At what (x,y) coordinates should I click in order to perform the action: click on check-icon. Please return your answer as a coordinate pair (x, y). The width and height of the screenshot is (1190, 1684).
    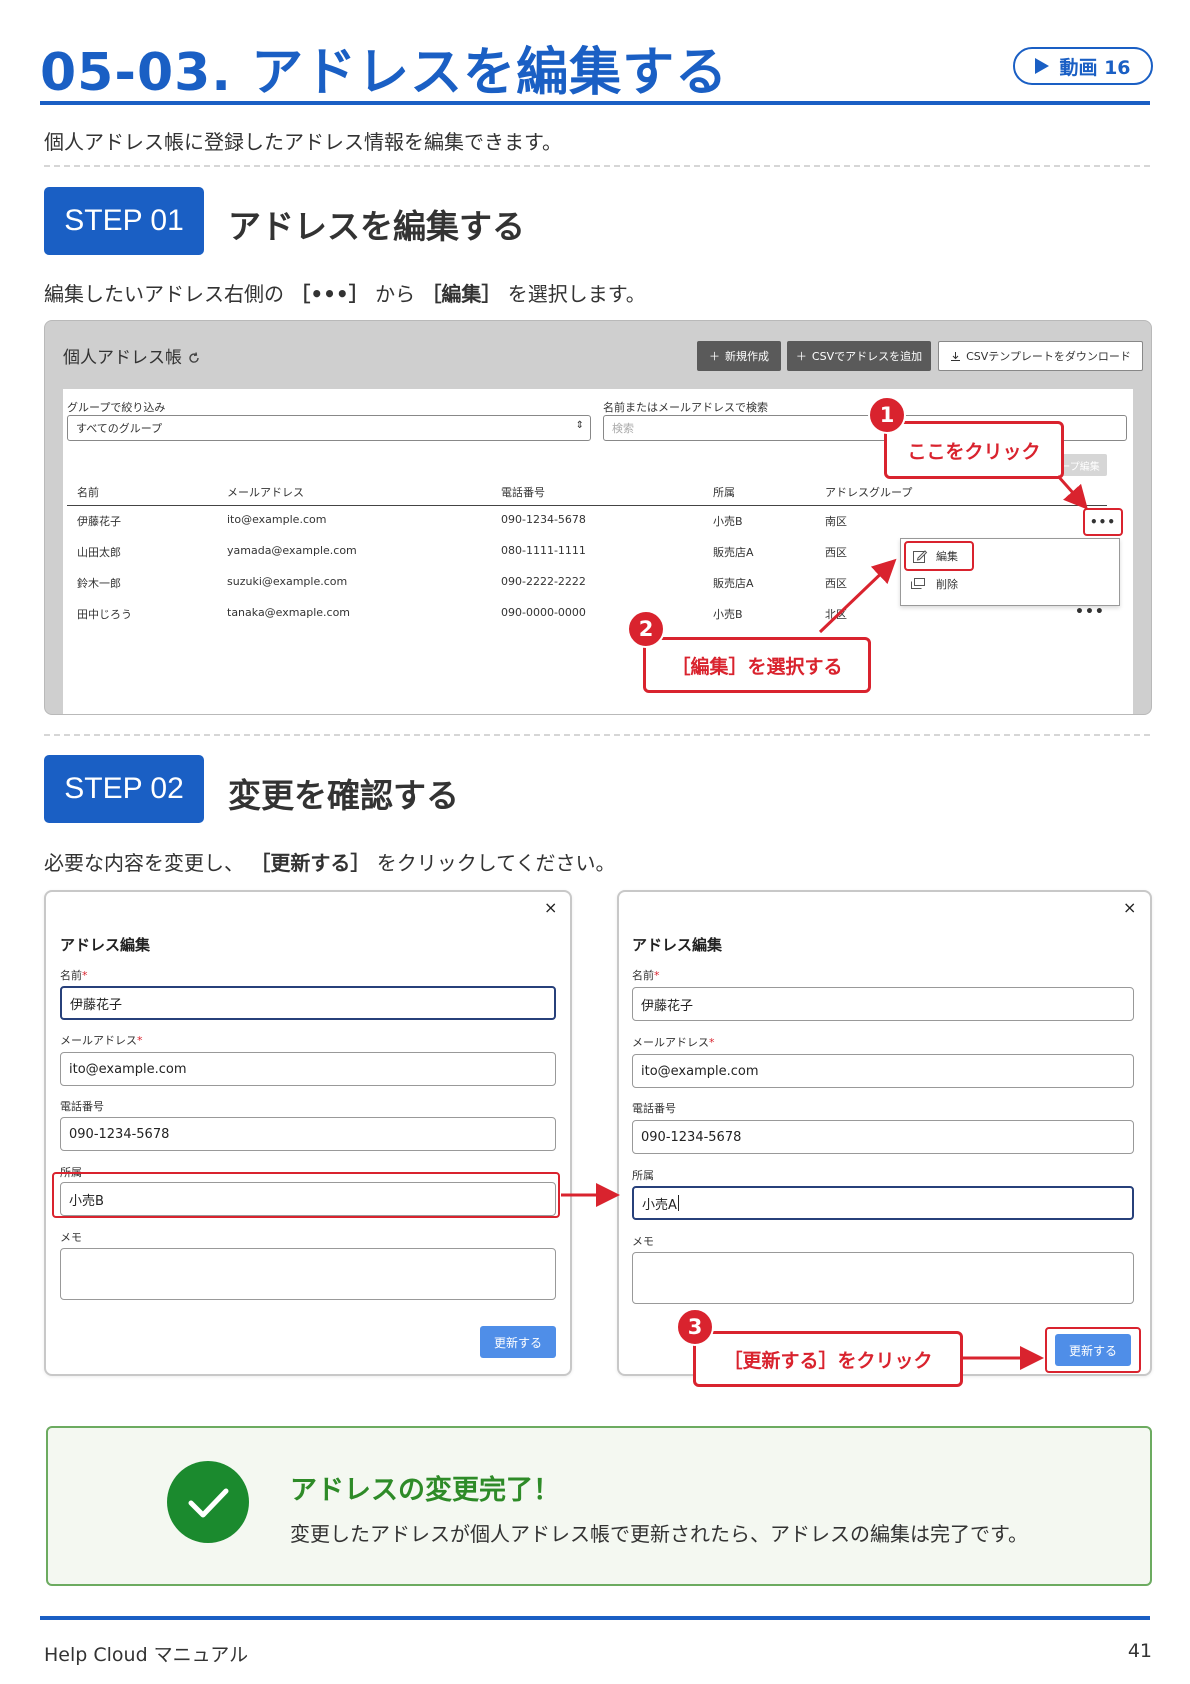
    Looking at the image, I should click on (208, 1502).